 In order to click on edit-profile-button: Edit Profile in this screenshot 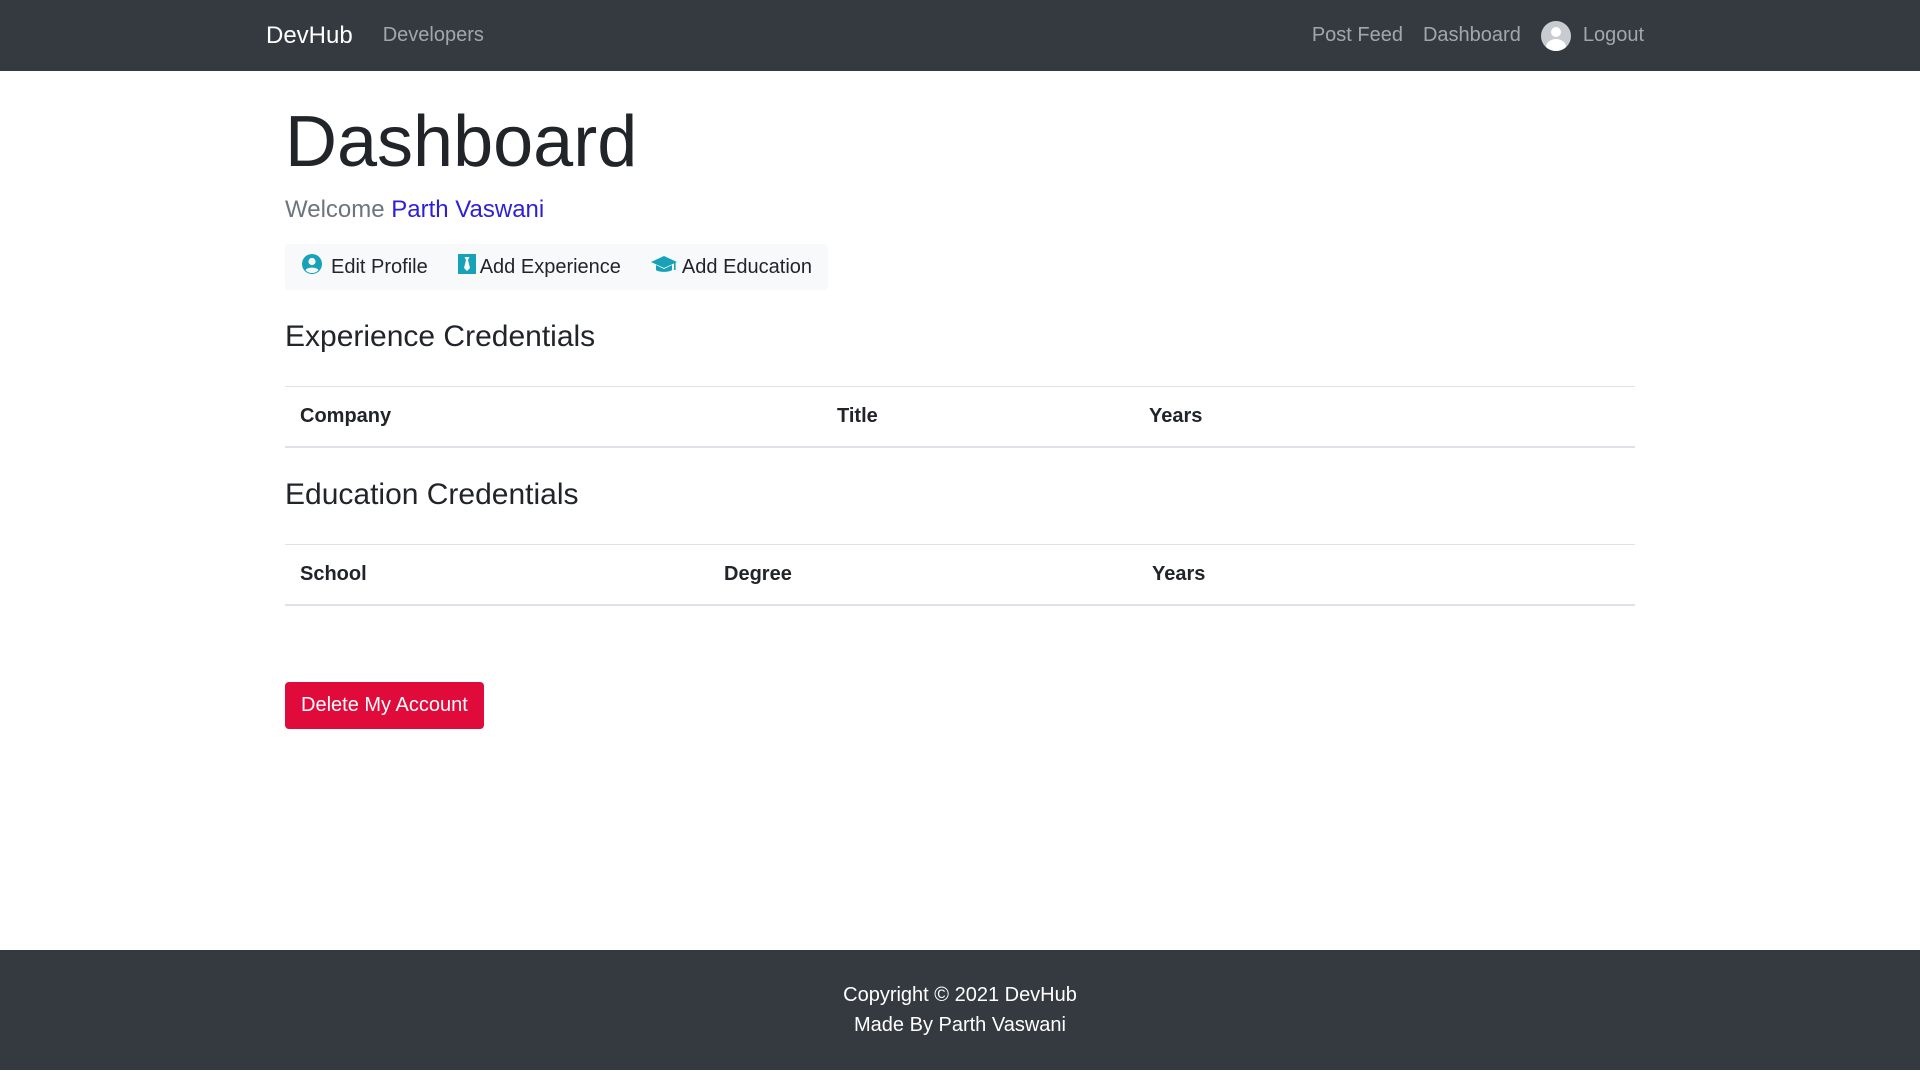, I will do `click(364, 267)`.